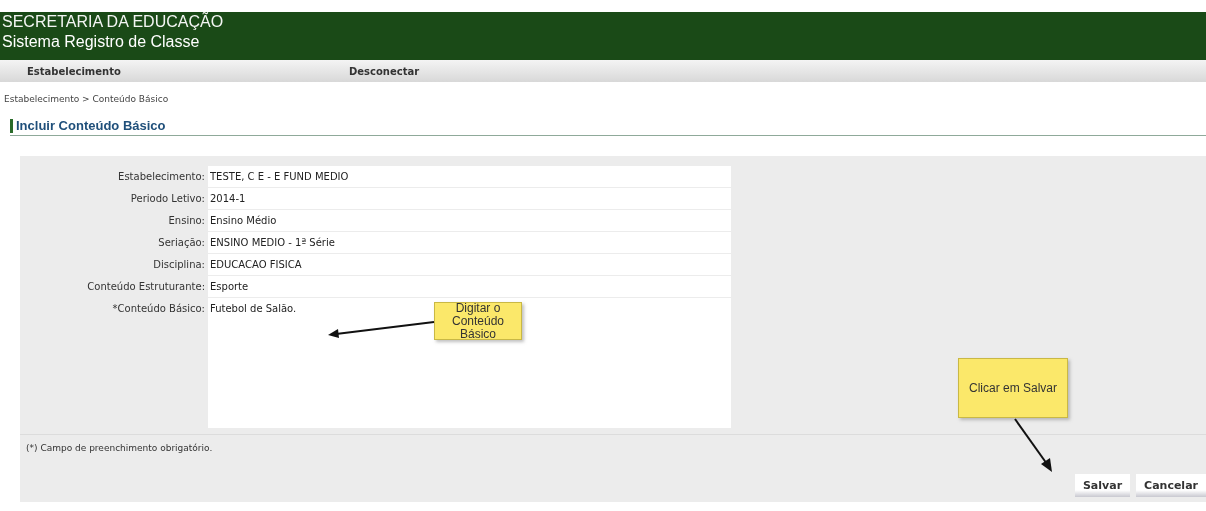 This screenshot has height=511, width=1206. Describe the element at coordinates (1033, 445) in the screenshot. I see `callout-arrow` at that location.